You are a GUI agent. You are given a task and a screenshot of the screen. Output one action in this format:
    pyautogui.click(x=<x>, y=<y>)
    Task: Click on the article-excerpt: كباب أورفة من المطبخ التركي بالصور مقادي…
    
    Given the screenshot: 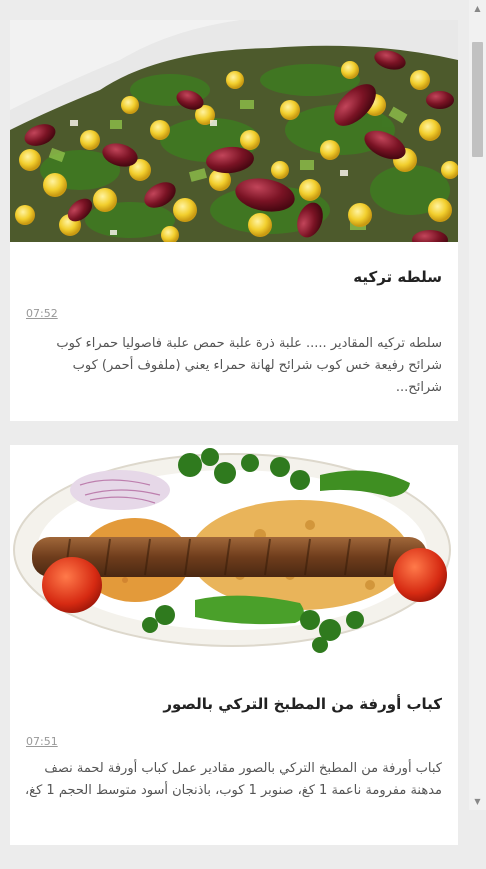 What is the action you would take?
    pyautogui.click(x=233, y=779)
    